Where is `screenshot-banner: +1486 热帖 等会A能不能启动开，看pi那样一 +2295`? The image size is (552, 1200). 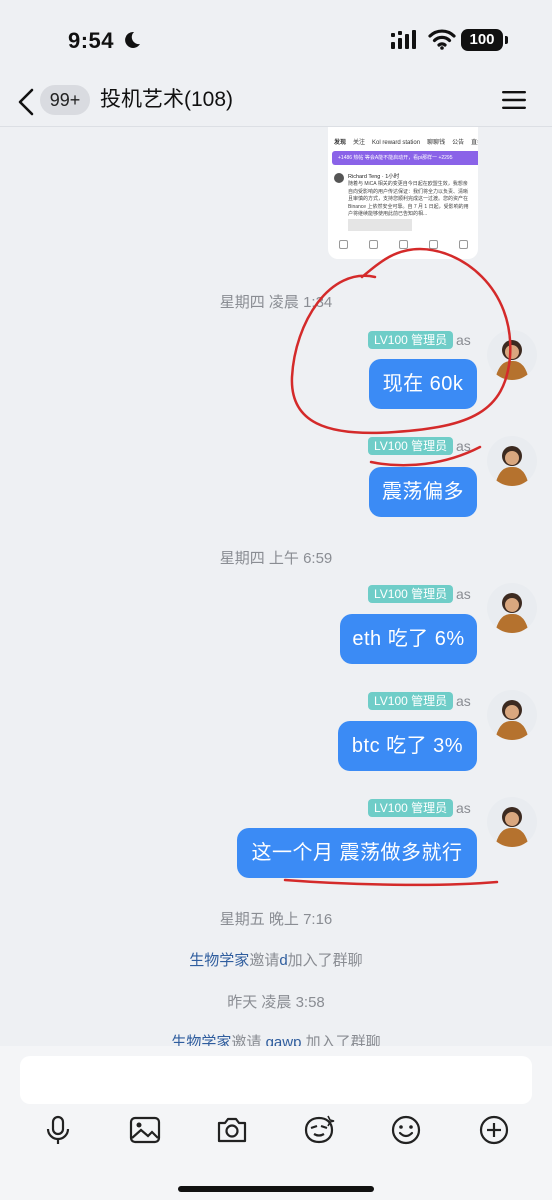
screenshot-banner: +1486 热帖 等会A能不能启动开，看pi那样一 +2295 is located at coordinates (405, 158).